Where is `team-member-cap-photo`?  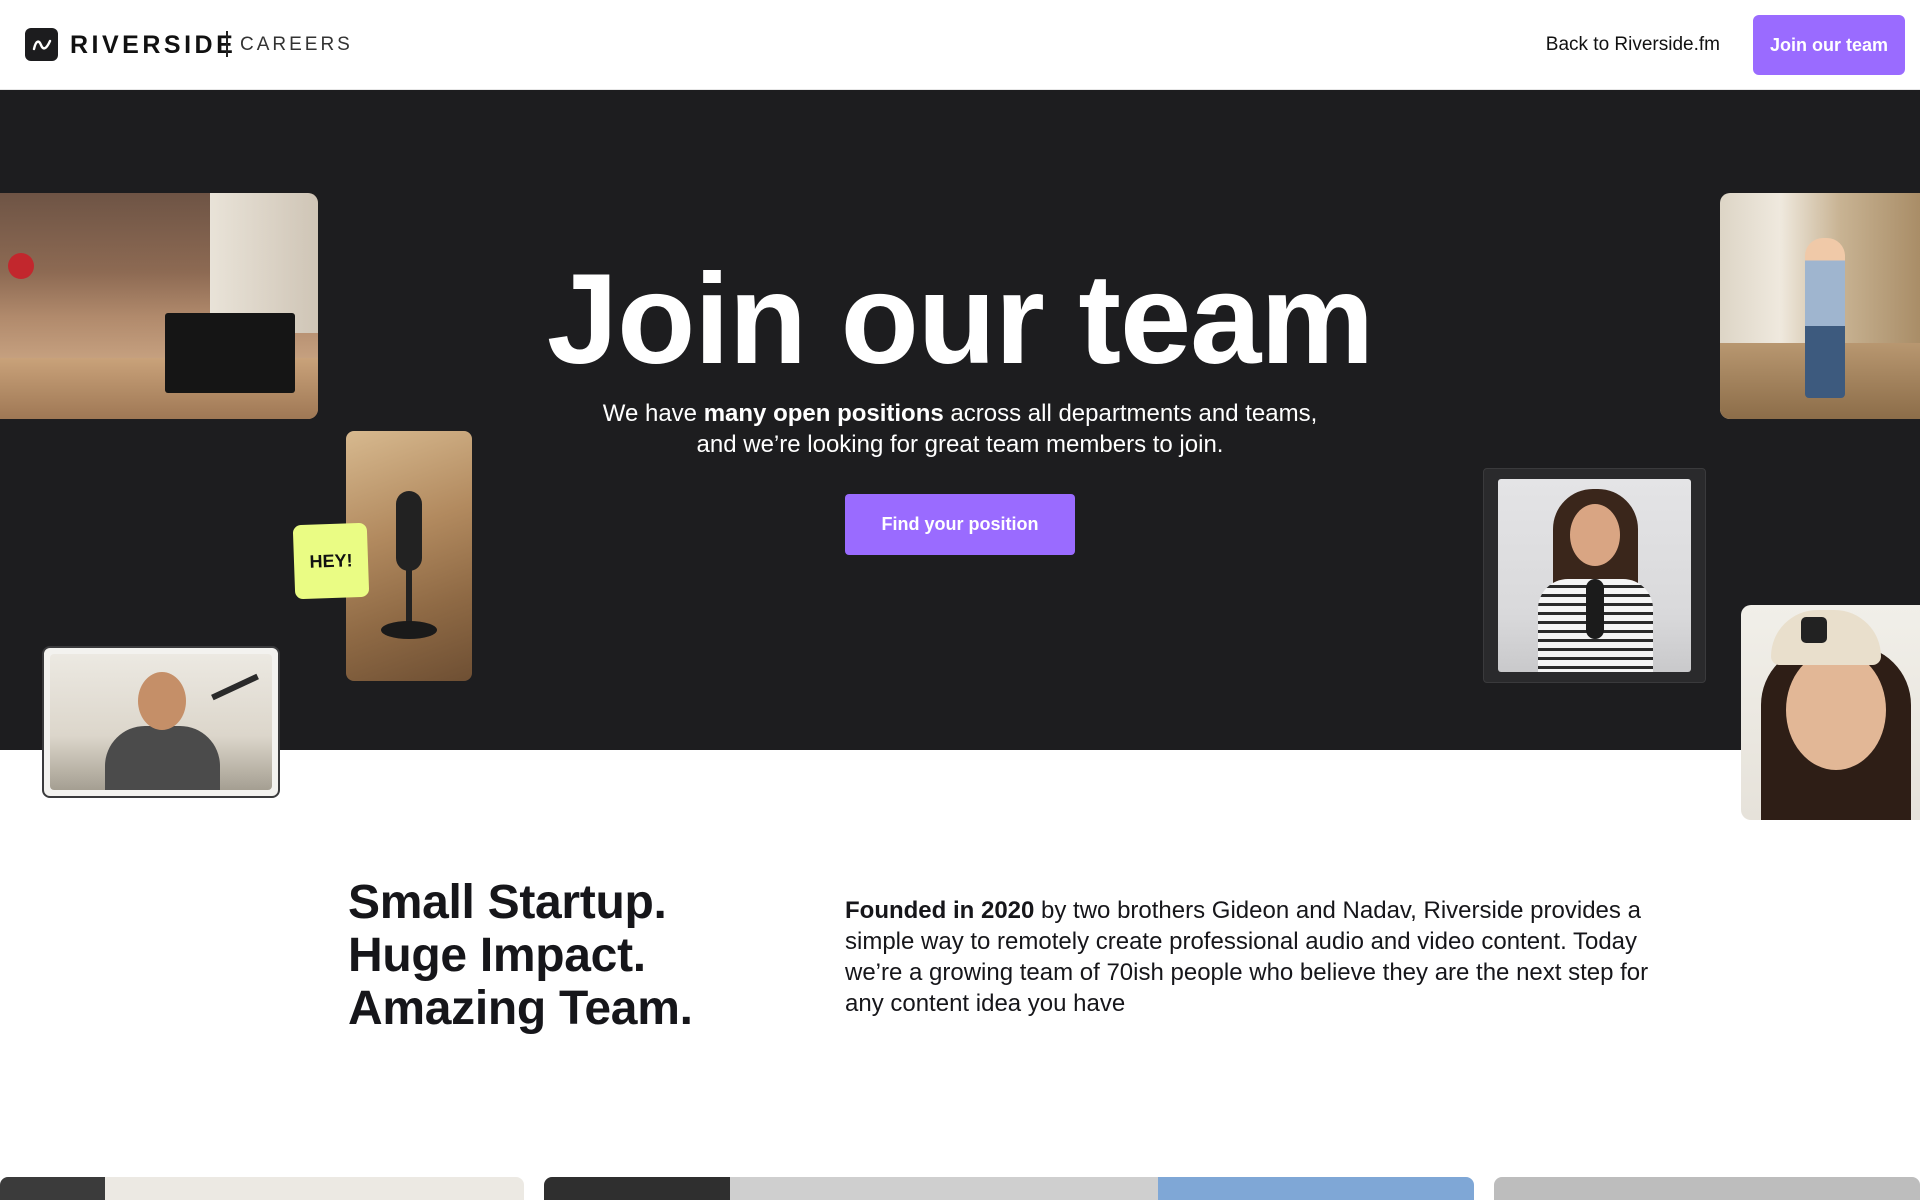
team-member-cap-photo is located at coordinates (1830, 712).